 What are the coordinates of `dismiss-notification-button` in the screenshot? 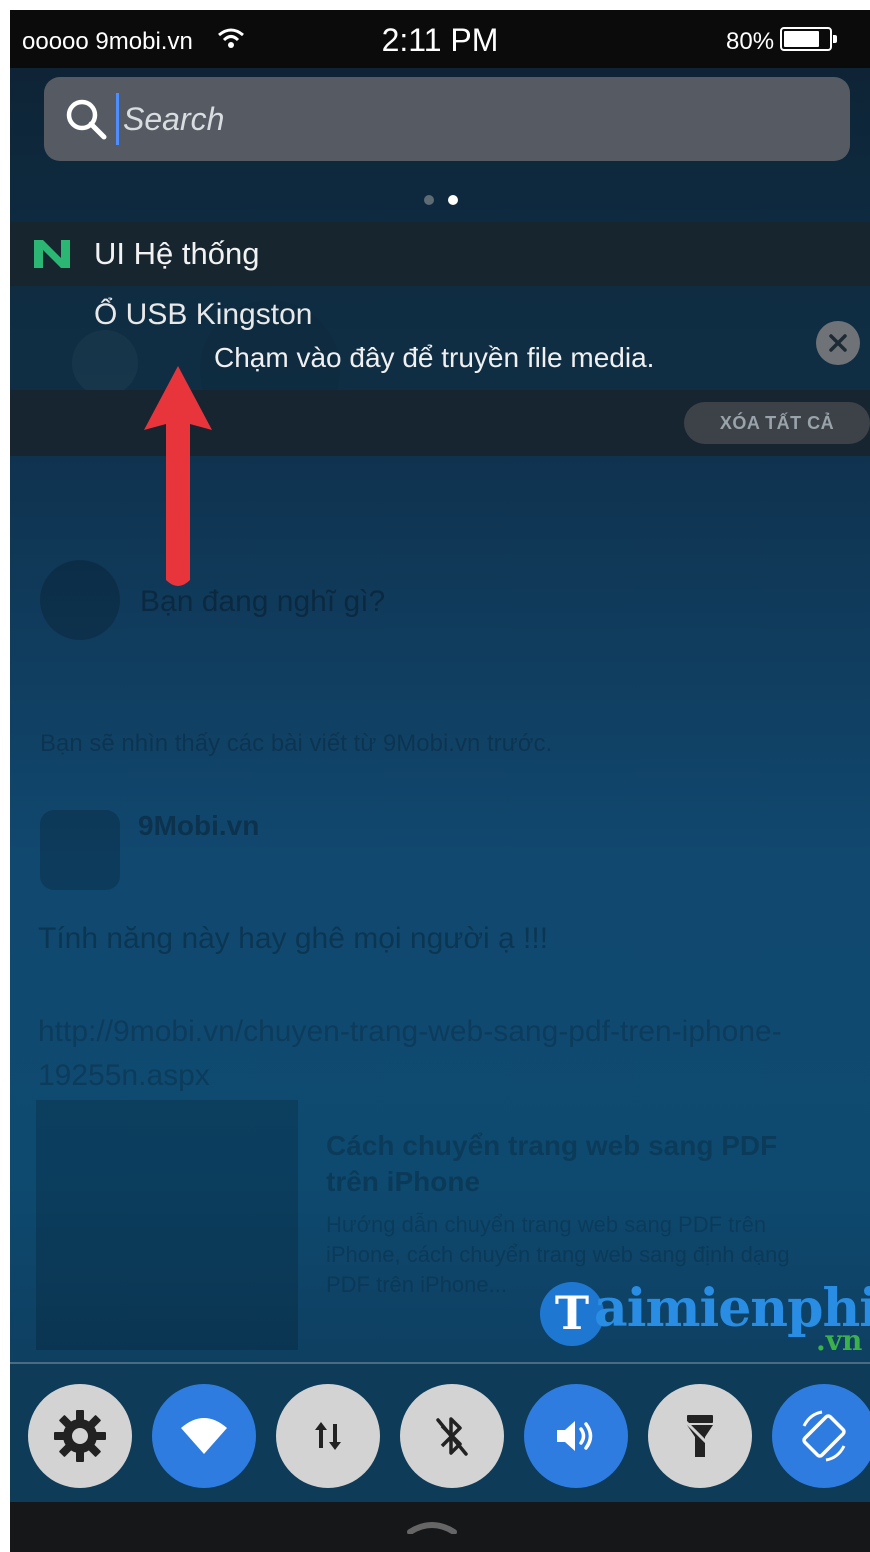 It's located at (838, 343).